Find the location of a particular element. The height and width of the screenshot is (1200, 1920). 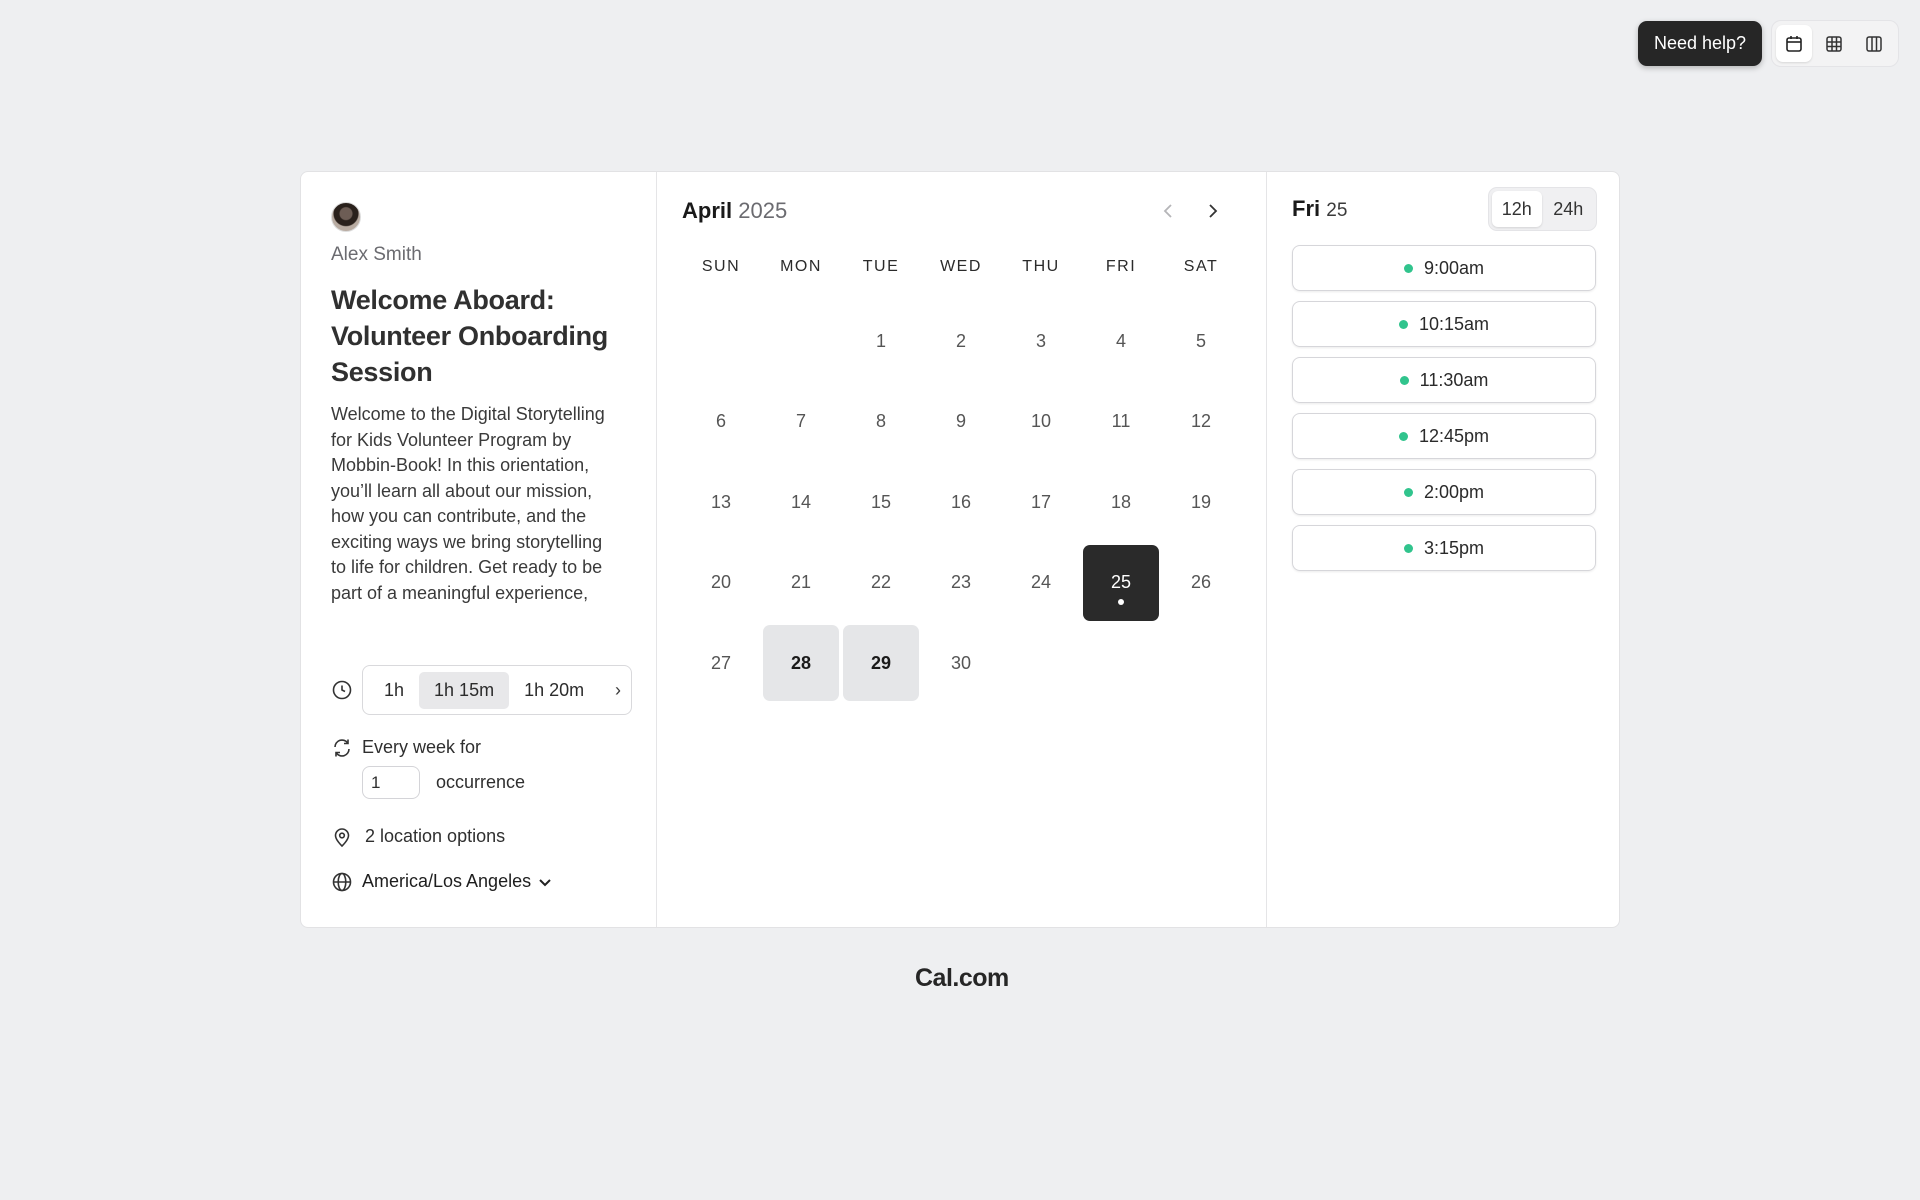

weekday-label: TUE is located at coordinates (881, 266).